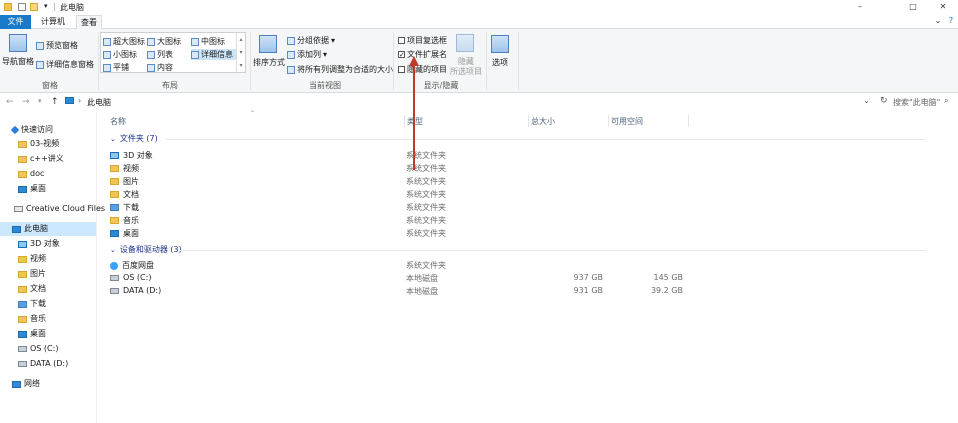 This screenshot has height=423, width=958. I want to click on nav-creative-cloud: Creative Cloud Files, so click(52, 209).